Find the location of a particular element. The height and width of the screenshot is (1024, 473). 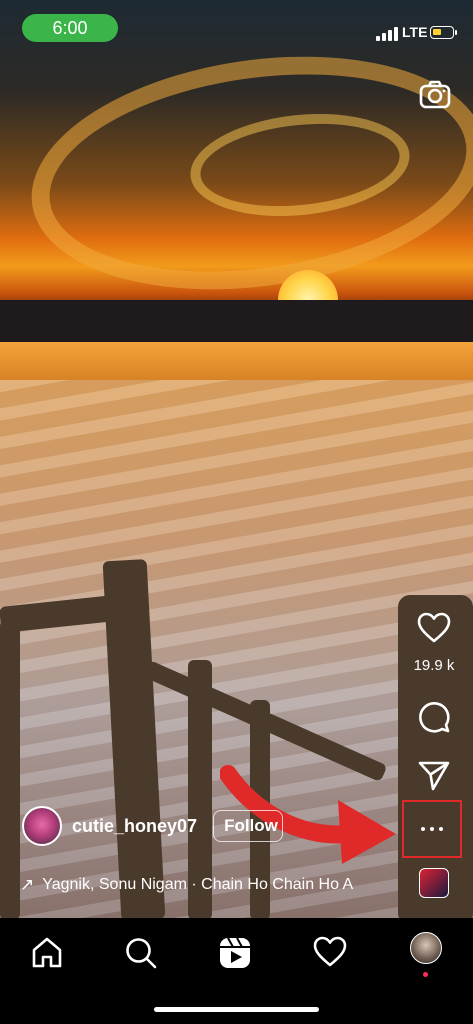

username: cutie_honey07 is located at coordinates (134, 826).